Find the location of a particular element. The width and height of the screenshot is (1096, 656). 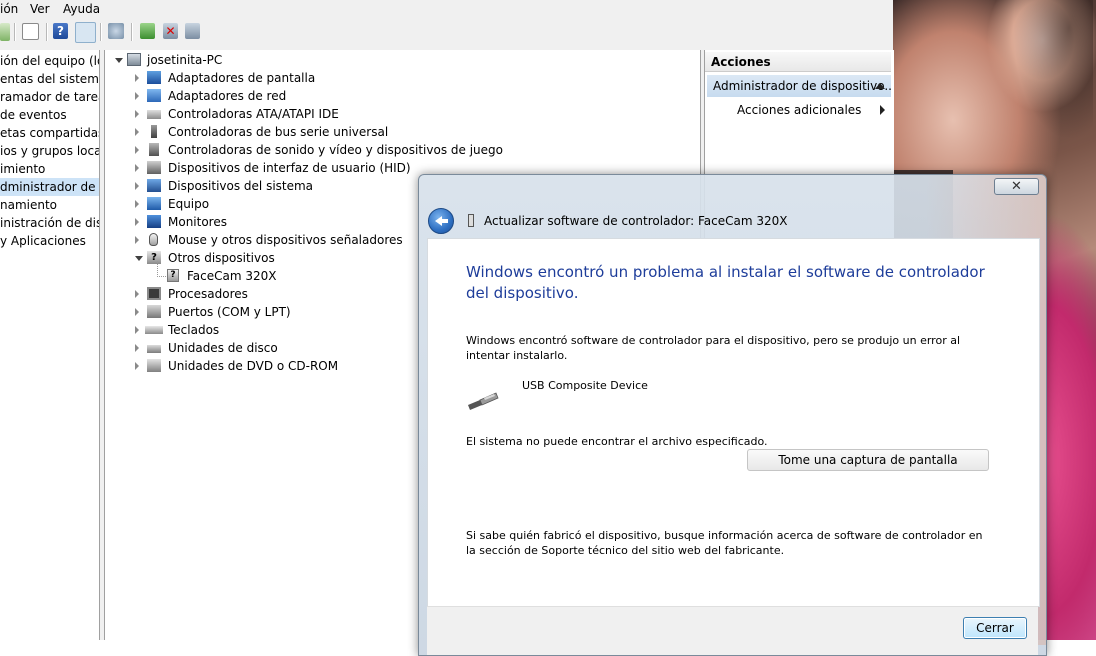

menu-view: Ver is located at coordinates (40, 9).